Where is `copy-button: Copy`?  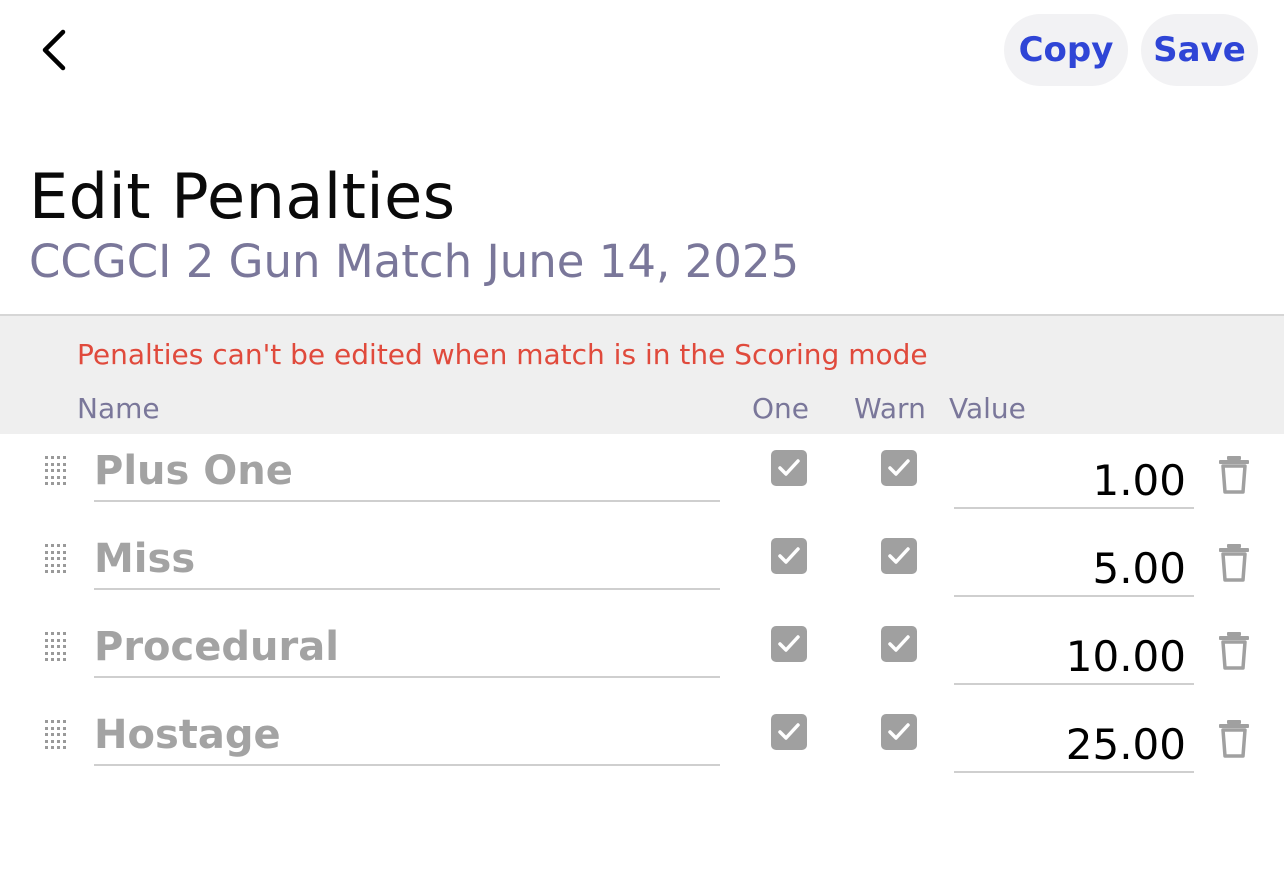
copy-button: Copy is located at coordinates (1066, 50).